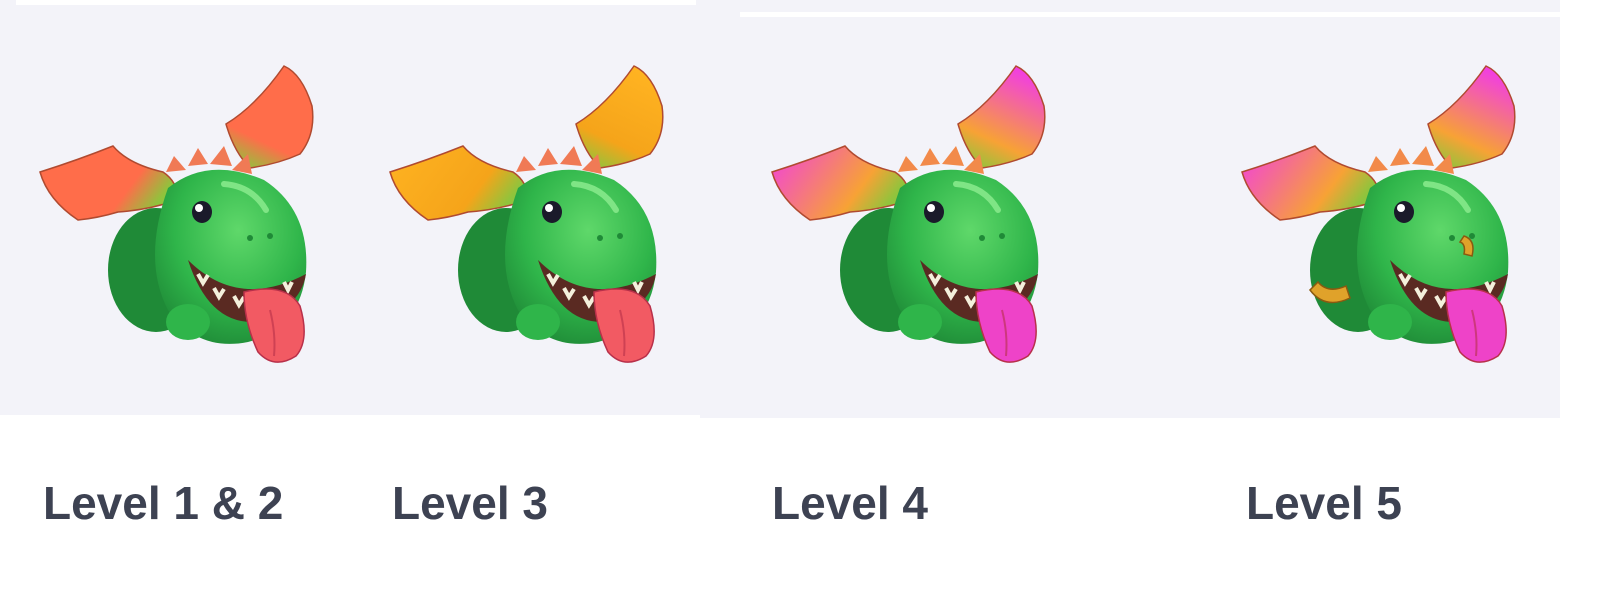  I want to click on level-3-label: Level 3, so click(470, 503).